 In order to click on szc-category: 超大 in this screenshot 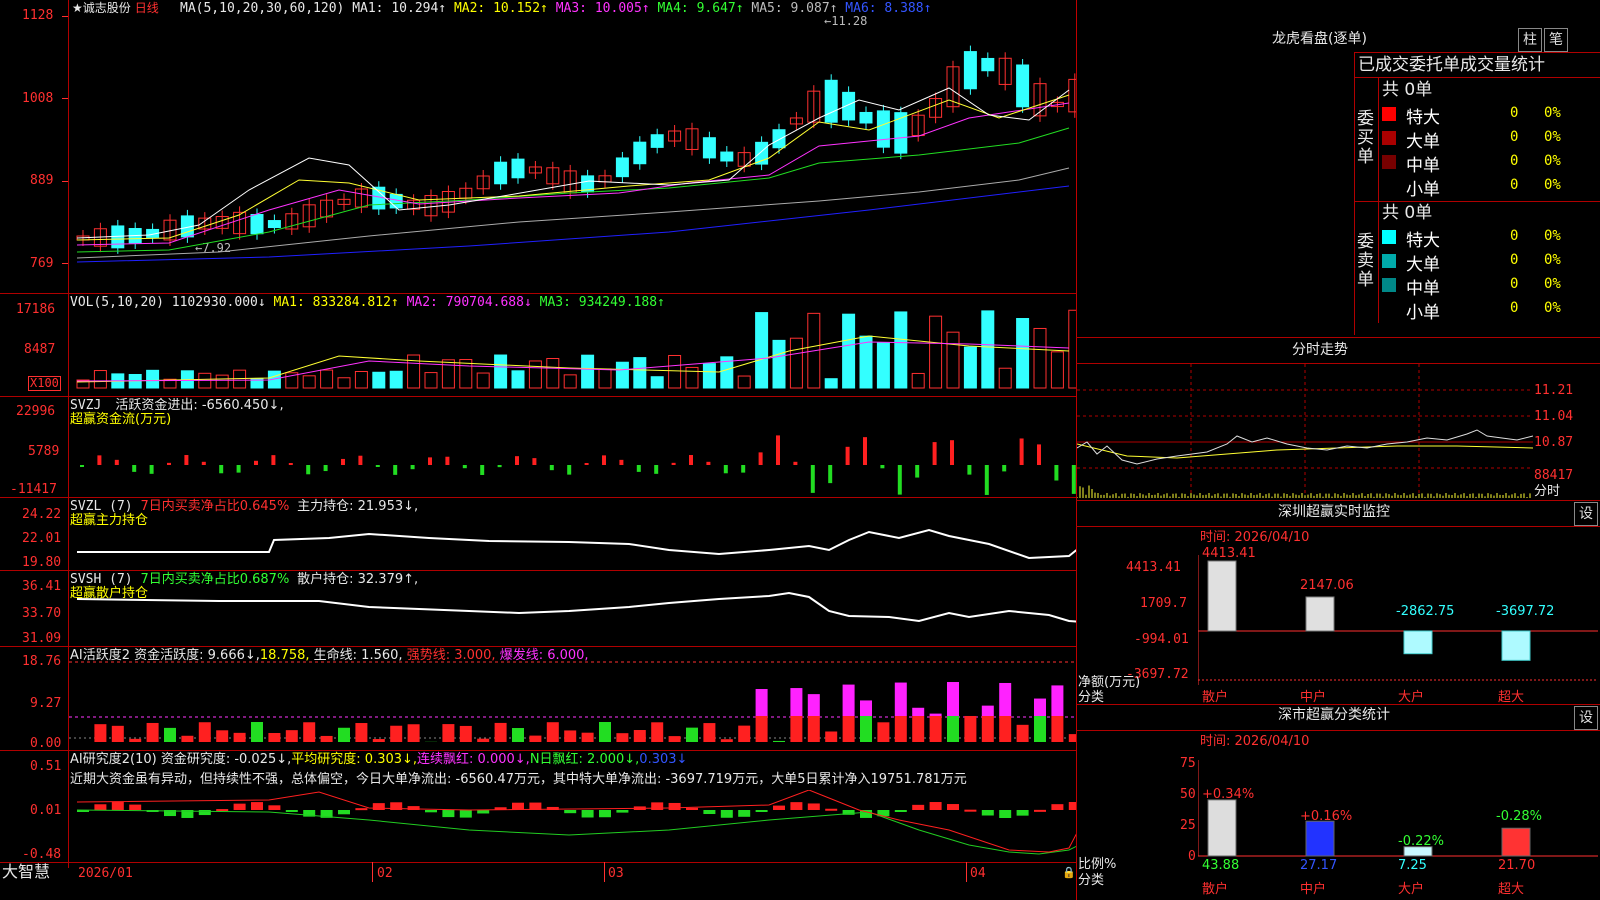, I will do `click(1511, 889)`.